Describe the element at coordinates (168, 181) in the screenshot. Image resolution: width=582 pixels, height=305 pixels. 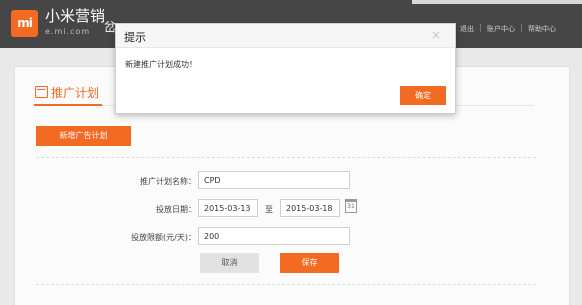
I see `plan-name-label: 推广计划名称：` at that location.